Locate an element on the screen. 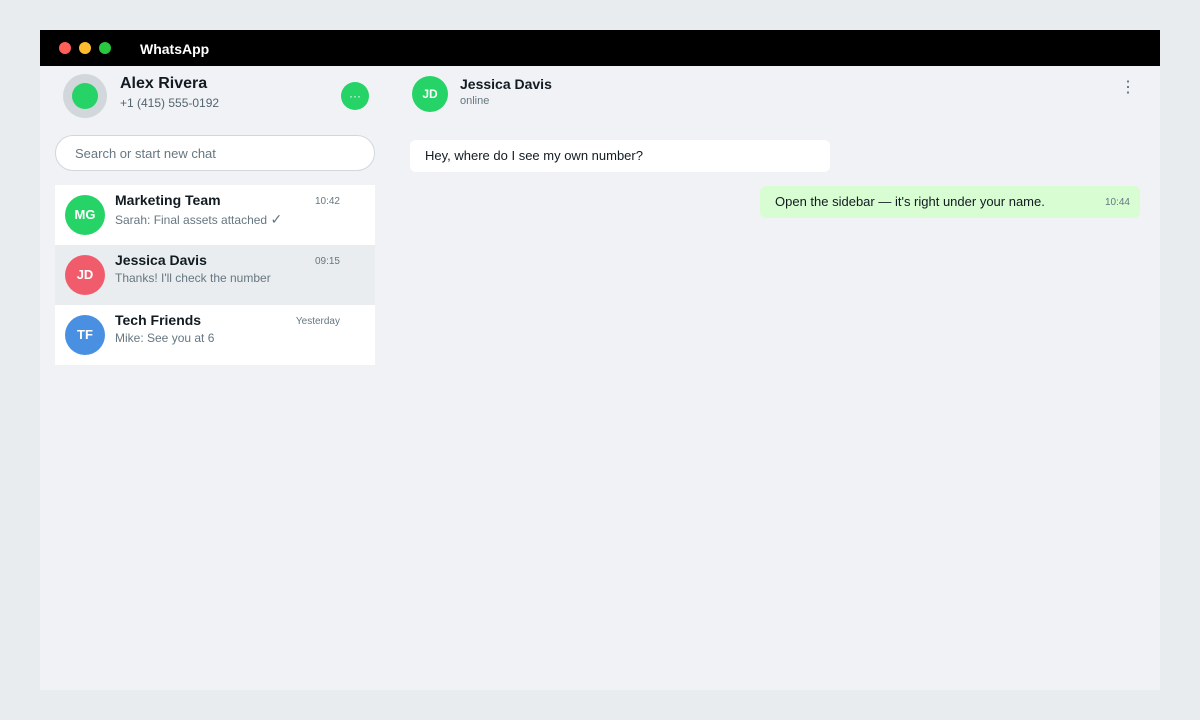 The width and height of the screenshot is (1200, 720). minimize-window-button is located at coordinates (85, 48).